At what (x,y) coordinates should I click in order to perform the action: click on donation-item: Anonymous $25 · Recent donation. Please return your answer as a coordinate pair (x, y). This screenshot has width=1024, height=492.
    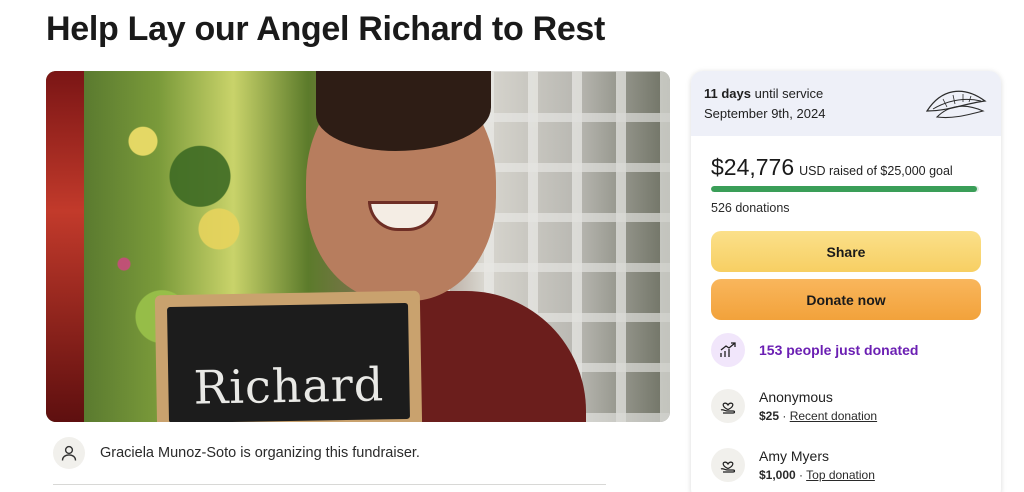
    Looking at the image, I should click on (794, 406).